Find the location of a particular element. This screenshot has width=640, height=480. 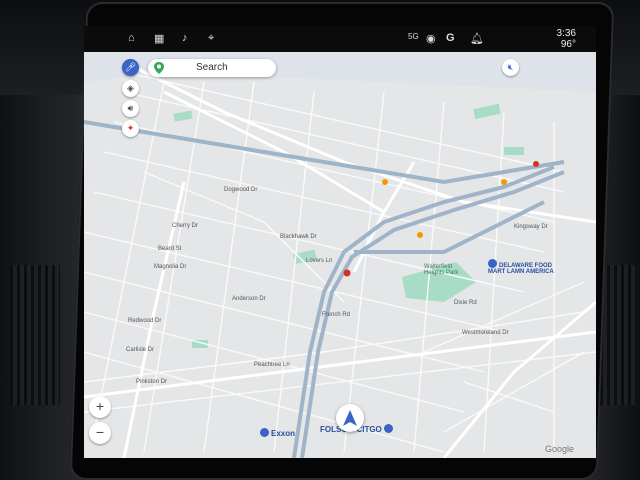

street-label: Carlisle Dr is located at coordinates (140, 350).